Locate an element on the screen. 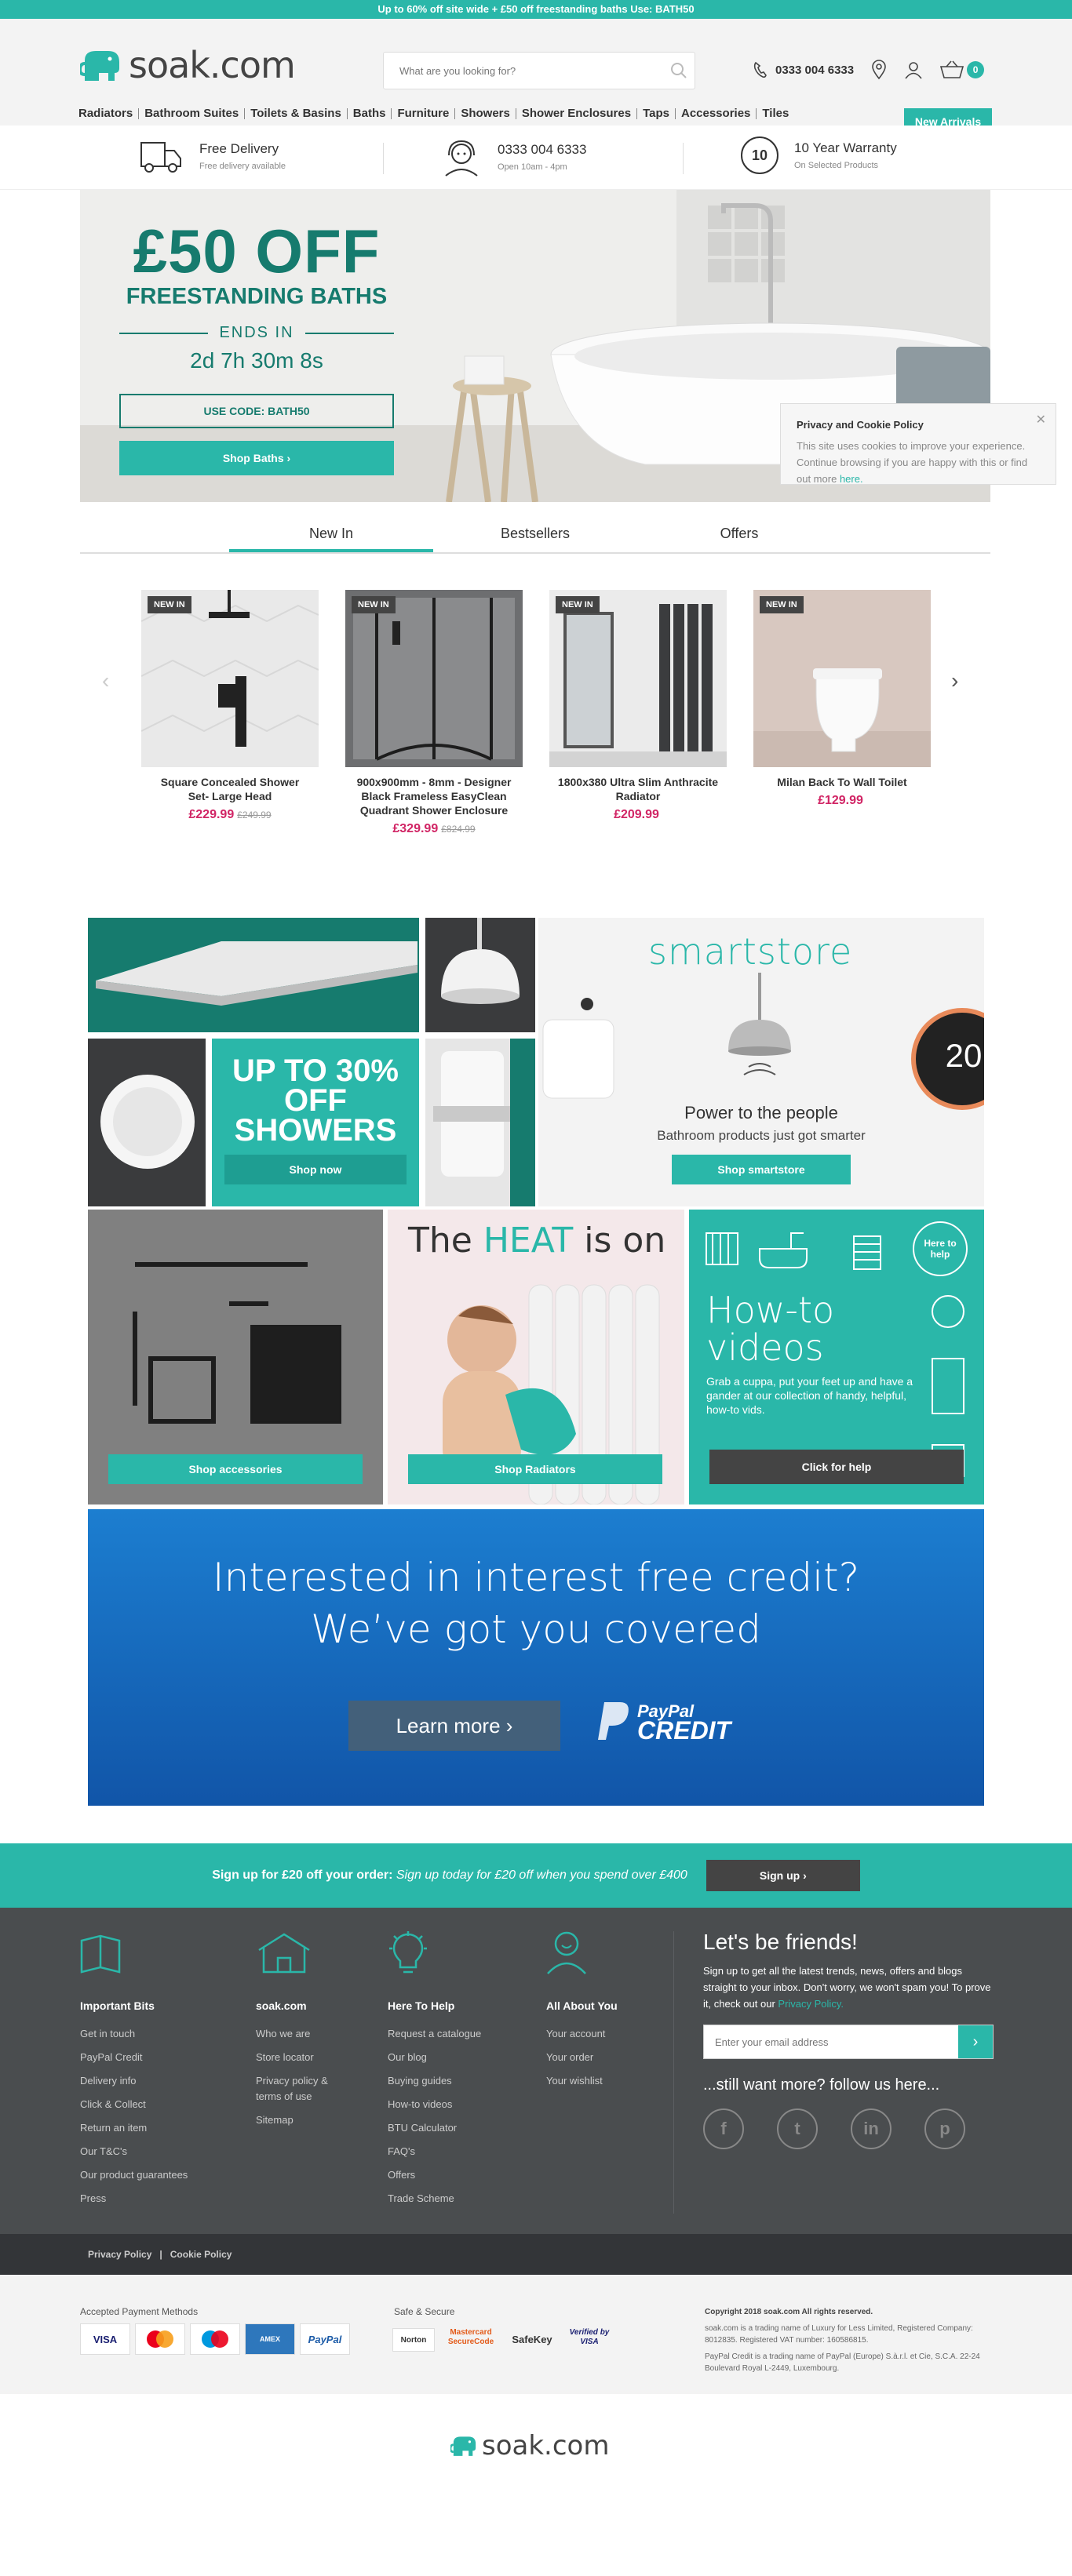  privacy-policy-link: Privacy Policy. is located at coordinates (811, 2004).